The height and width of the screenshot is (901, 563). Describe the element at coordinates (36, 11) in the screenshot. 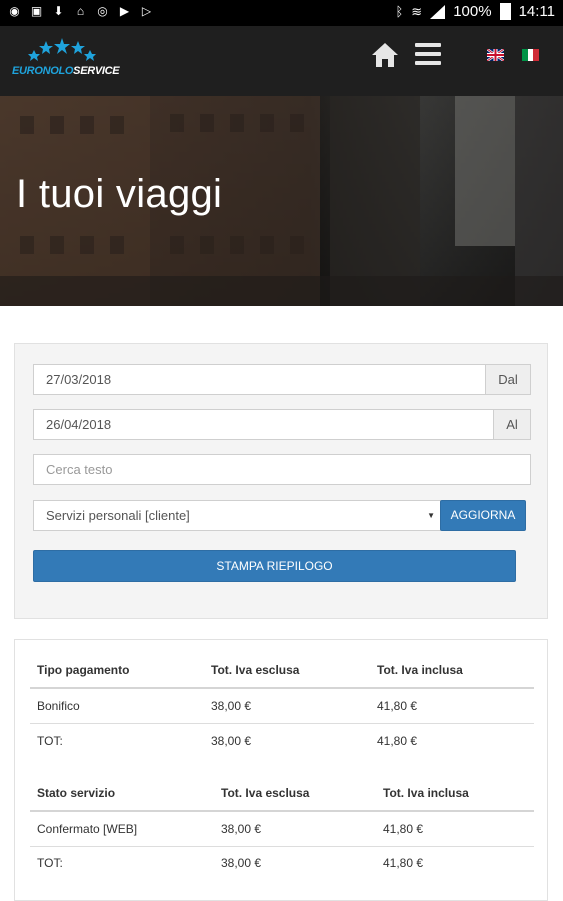

I see `image-icon: ▣` at that location.